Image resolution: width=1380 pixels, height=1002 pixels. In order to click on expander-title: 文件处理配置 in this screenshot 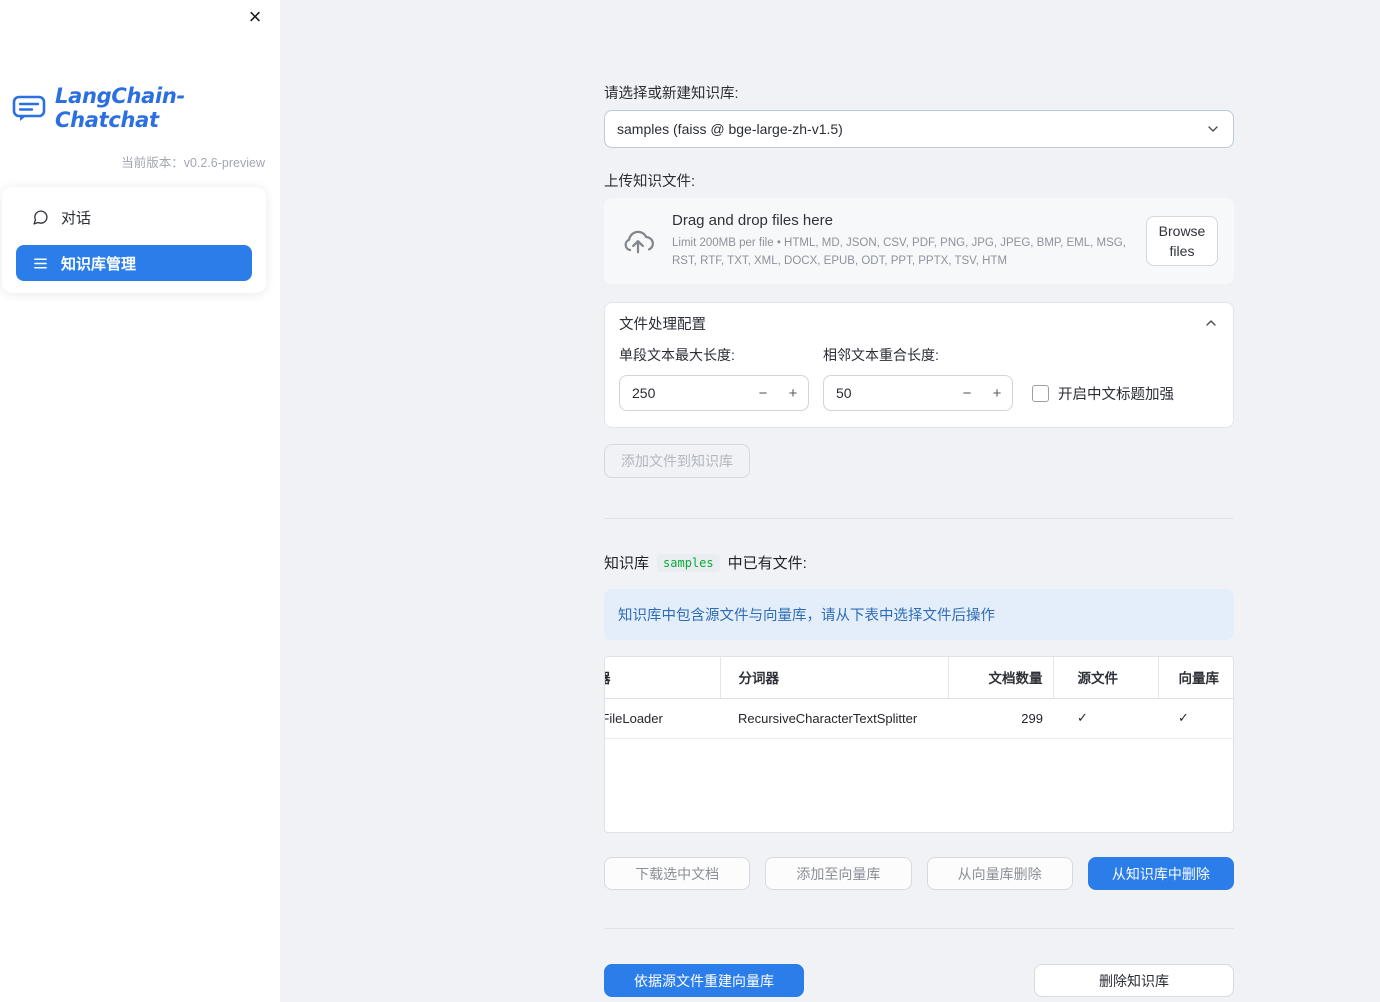, I will do `click(662, 324)`.